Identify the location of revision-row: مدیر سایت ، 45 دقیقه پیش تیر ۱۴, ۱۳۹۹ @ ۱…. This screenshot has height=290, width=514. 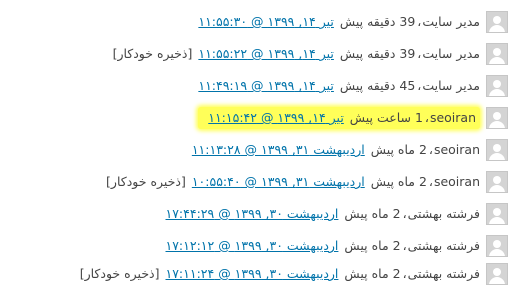
(350, 86).